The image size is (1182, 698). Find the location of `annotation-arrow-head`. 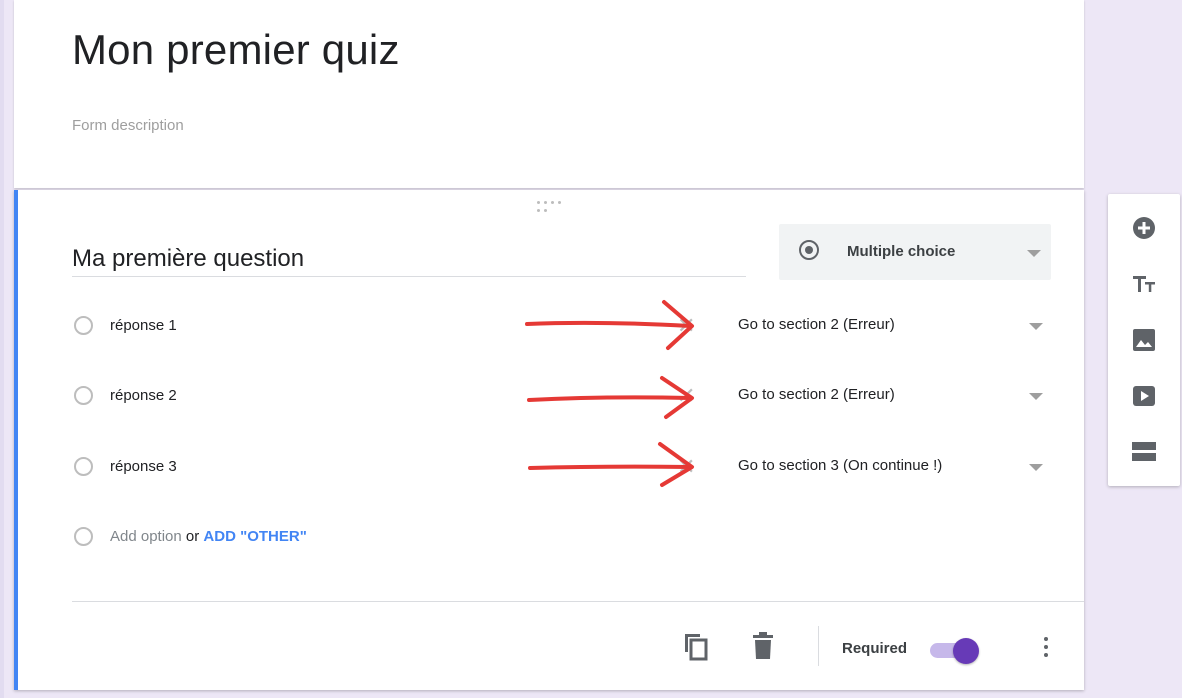

annotation-arrow-head is located at coordinates (676, 464).